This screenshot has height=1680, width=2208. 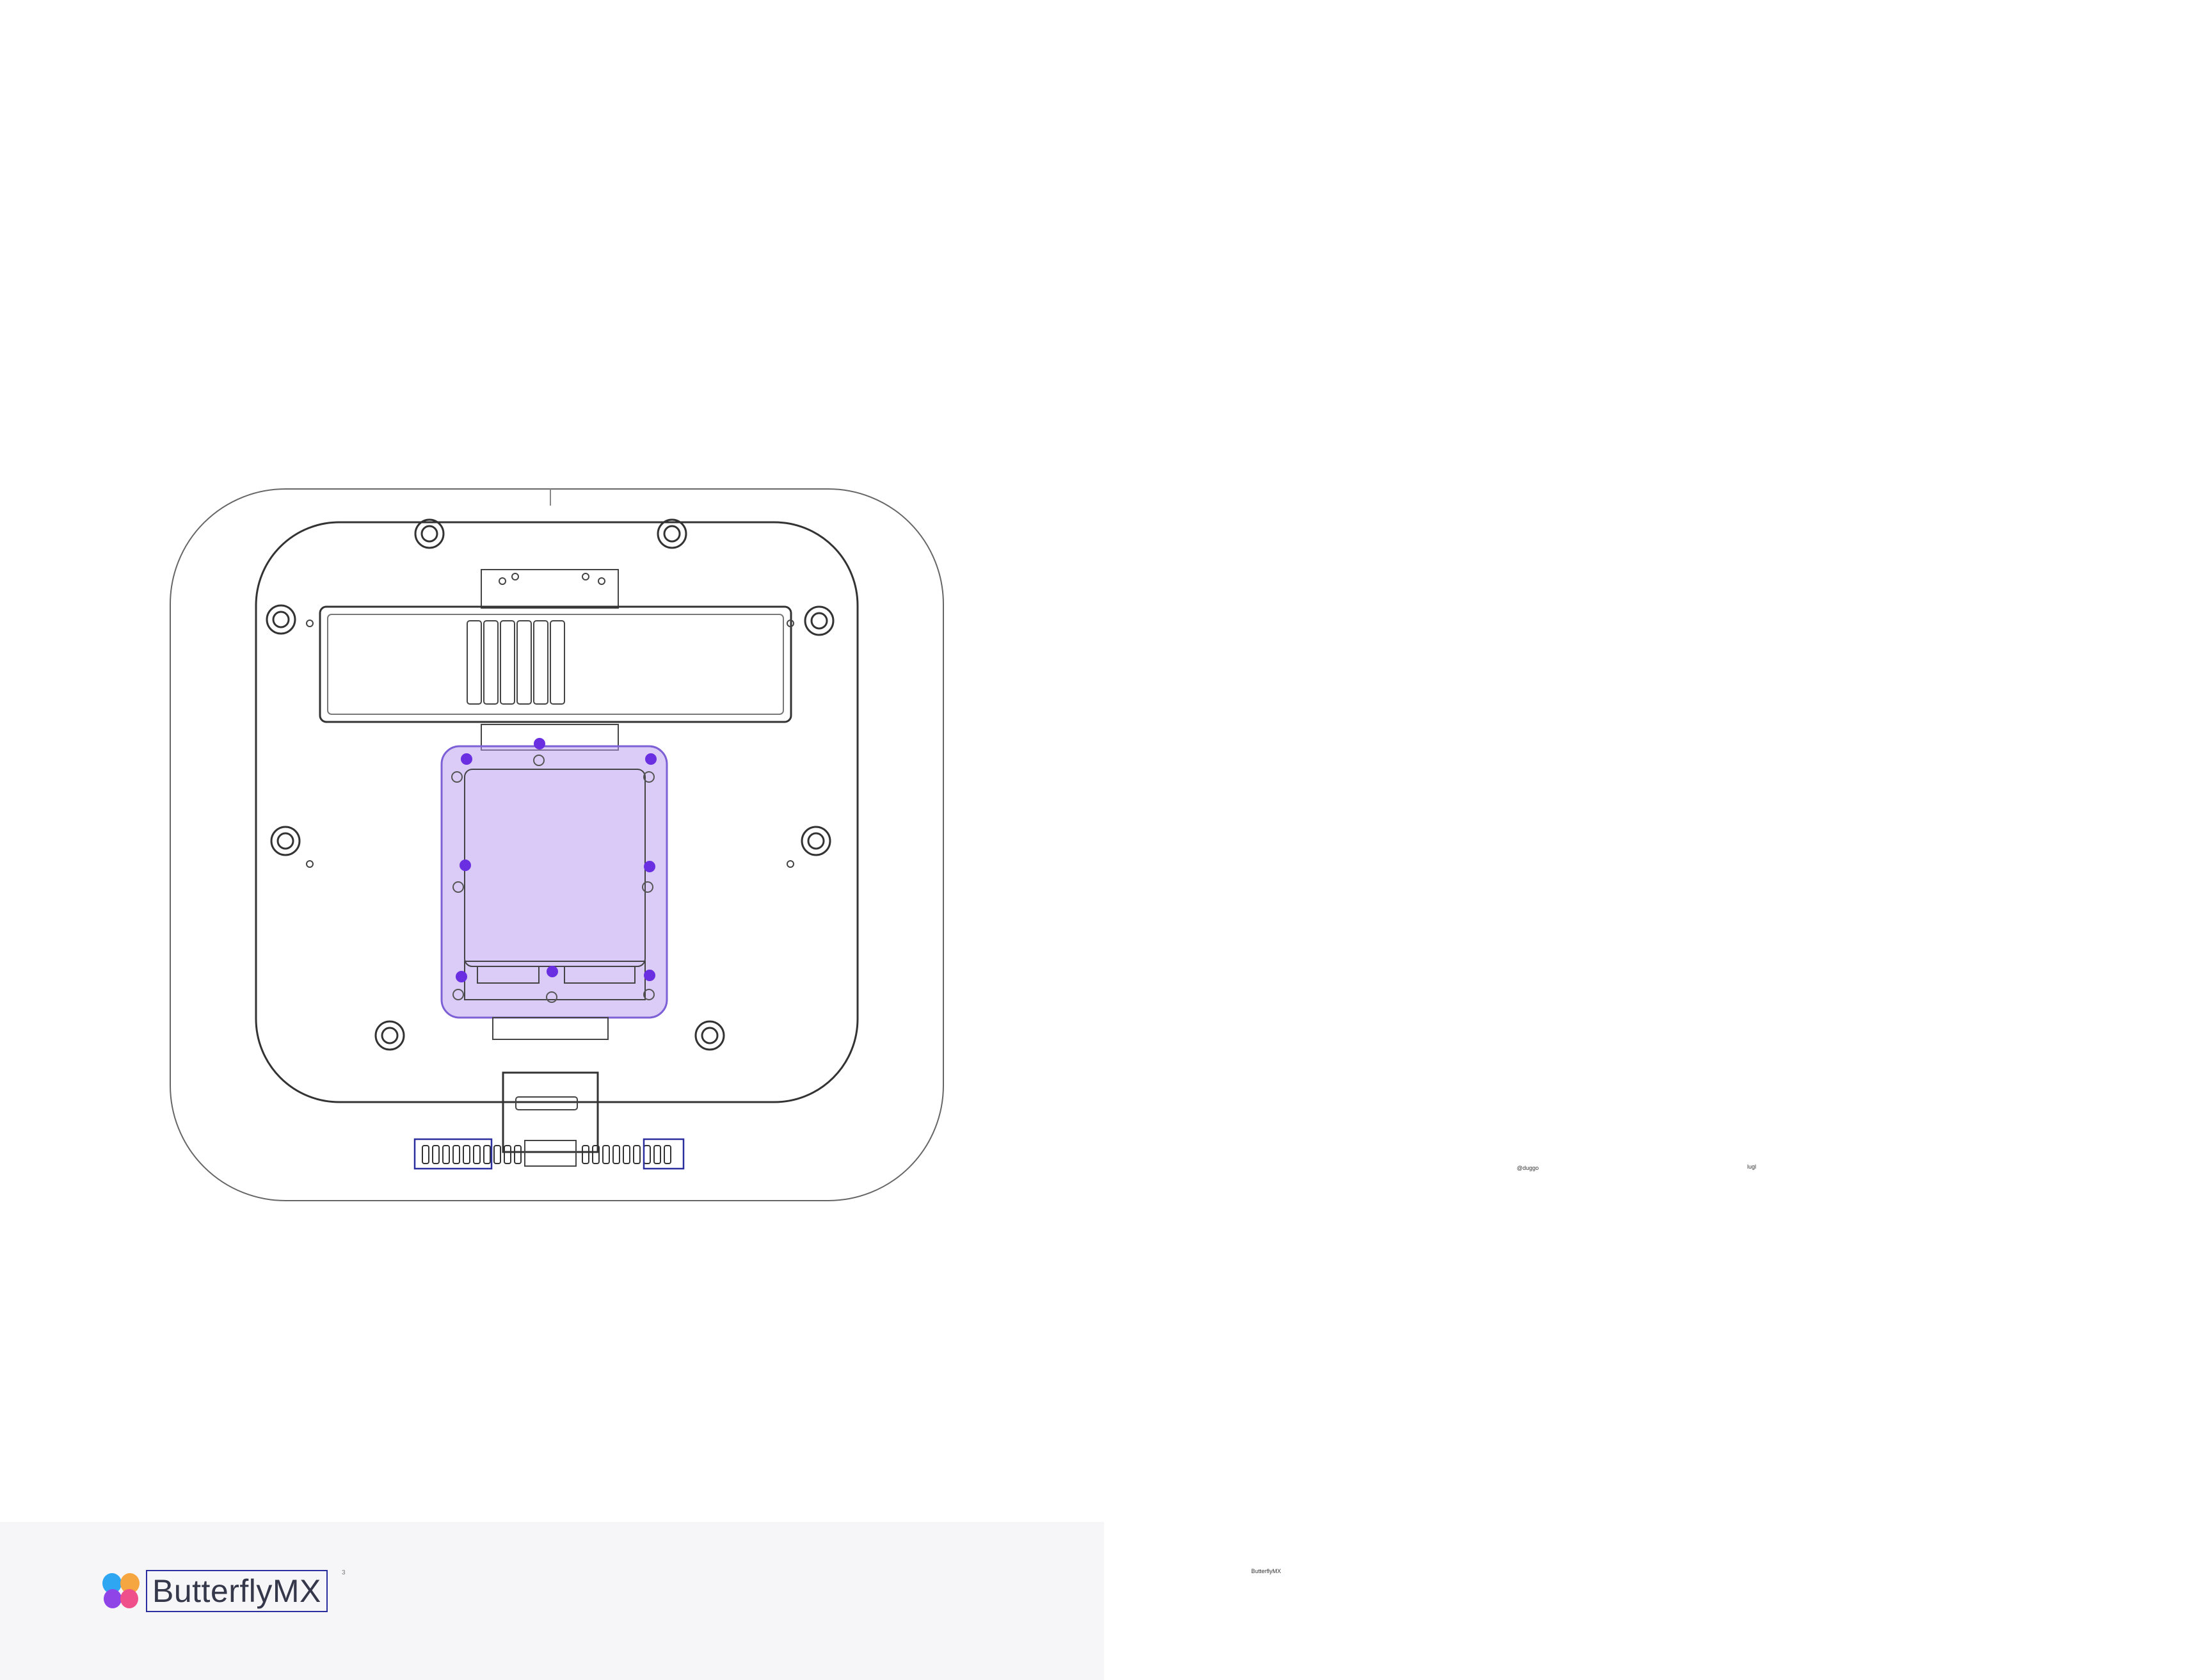 I want to click on brand-wordmark: ButterflyMX, so click(x=237, y=1591).